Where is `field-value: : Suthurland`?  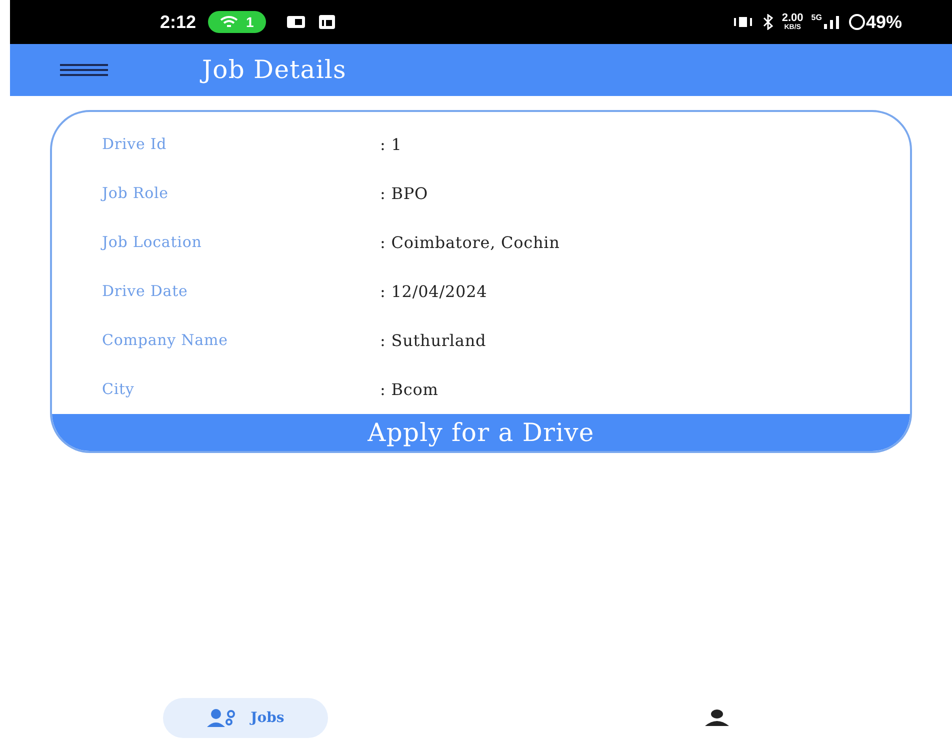 field-value: : Suthurland is located at coordinates (433, 341).